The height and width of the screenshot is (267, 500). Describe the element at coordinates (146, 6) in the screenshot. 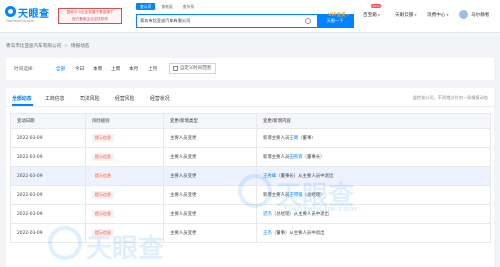

I see `search-tab-company: 查公司` at that location.